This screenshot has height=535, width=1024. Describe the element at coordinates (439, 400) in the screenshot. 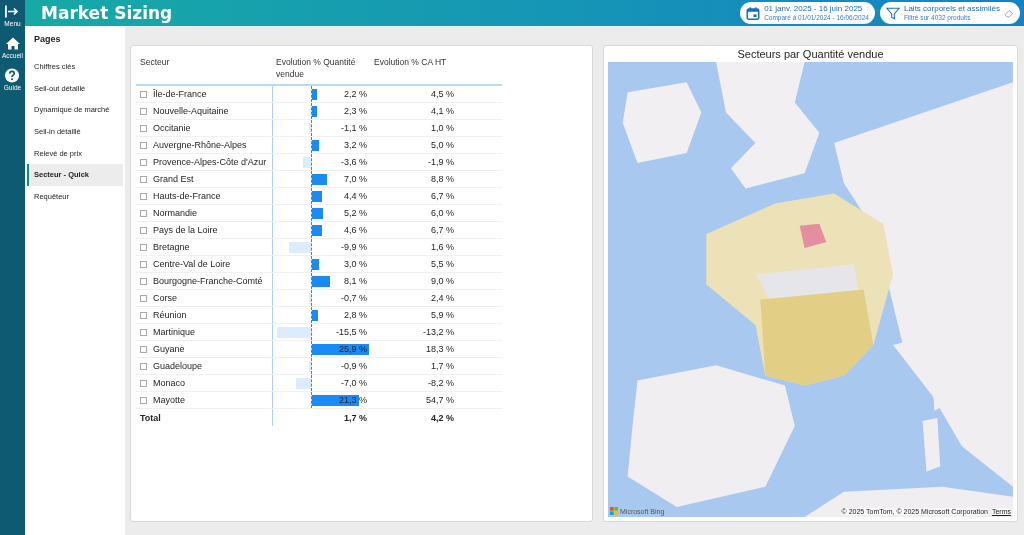

I see `table-cell-text: 54,7 %` at that location.